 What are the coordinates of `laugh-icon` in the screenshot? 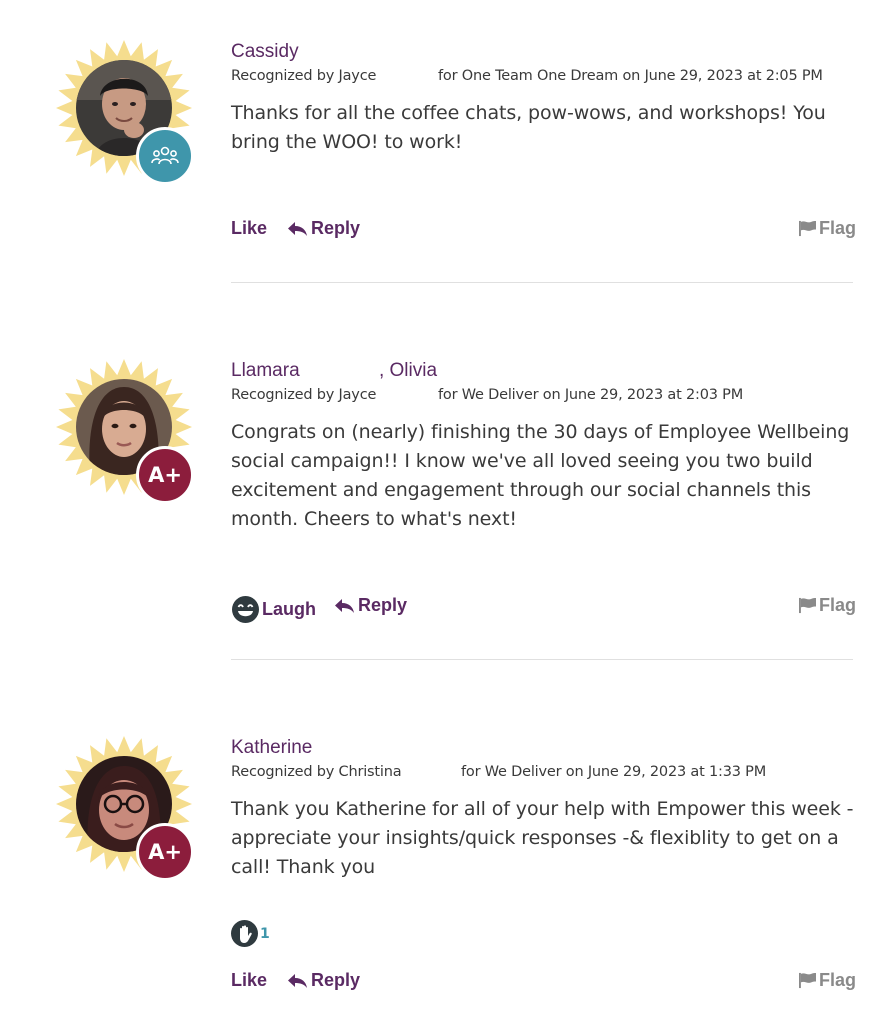 It's located at (245, 609).